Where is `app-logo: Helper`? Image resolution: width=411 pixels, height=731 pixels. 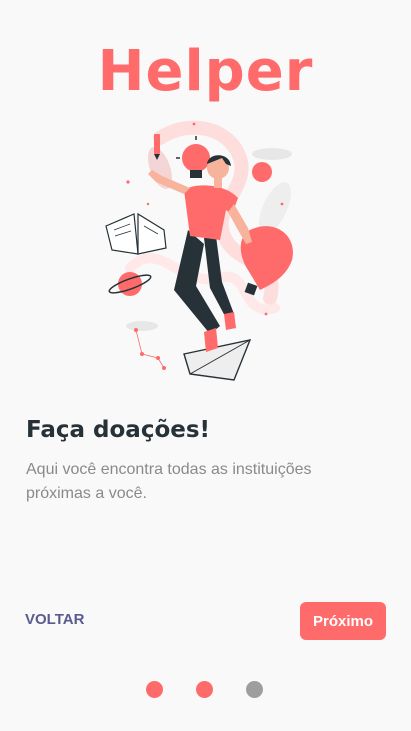
app-logo: Helper is located at coordinates (205, 71).